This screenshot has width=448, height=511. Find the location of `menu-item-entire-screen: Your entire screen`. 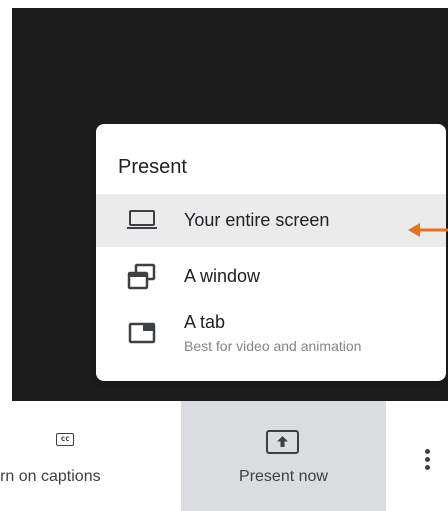

menu-item-entire-screen: Your entire screen is located at coordinates (271, 220).